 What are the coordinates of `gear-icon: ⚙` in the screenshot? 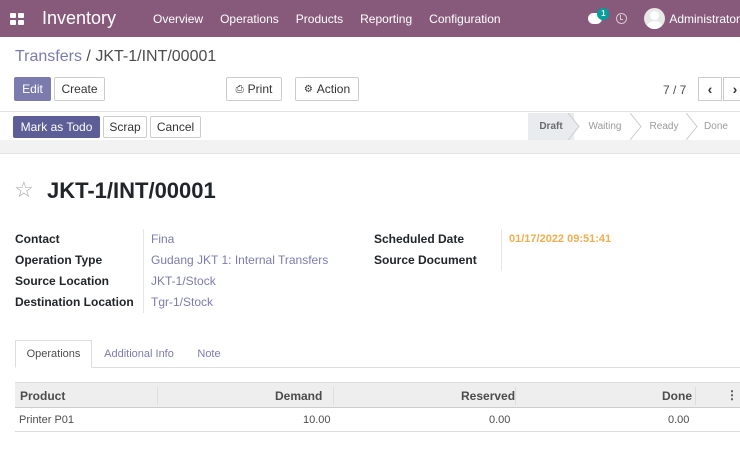 It's located at (308, 89).